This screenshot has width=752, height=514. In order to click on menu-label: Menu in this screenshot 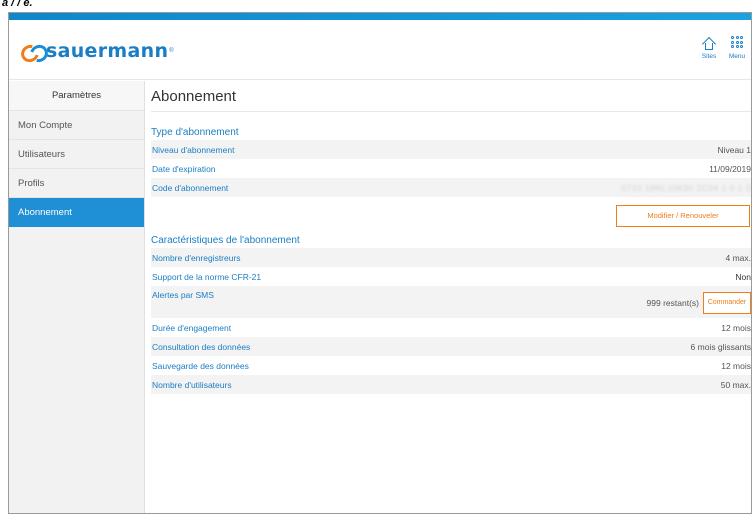, I will do `click(737, 56)`.